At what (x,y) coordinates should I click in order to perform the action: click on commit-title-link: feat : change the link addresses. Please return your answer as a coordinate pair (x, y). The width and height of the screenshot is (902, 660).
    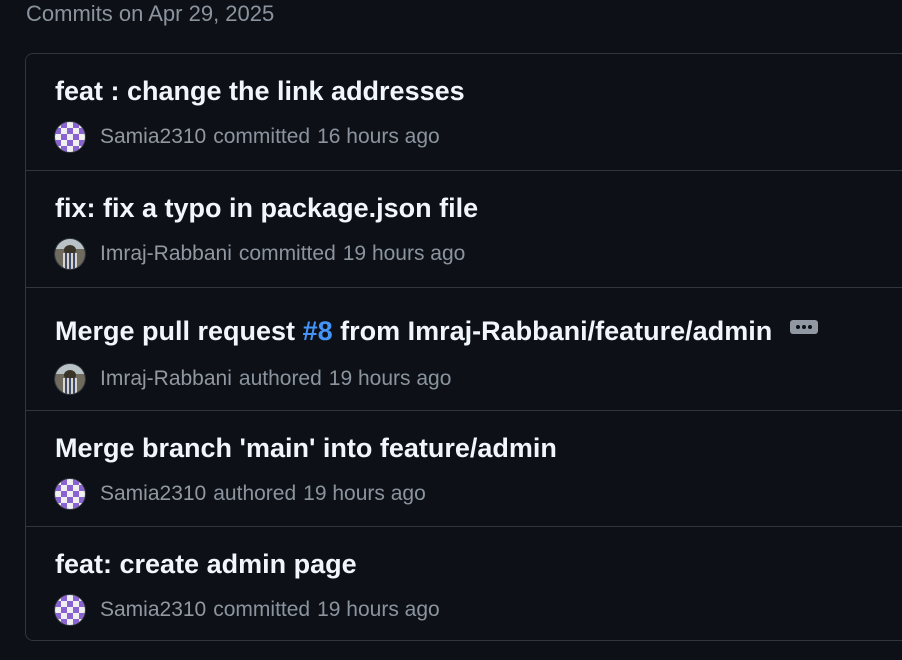
    Looking at the image, I should click on (260, 91).